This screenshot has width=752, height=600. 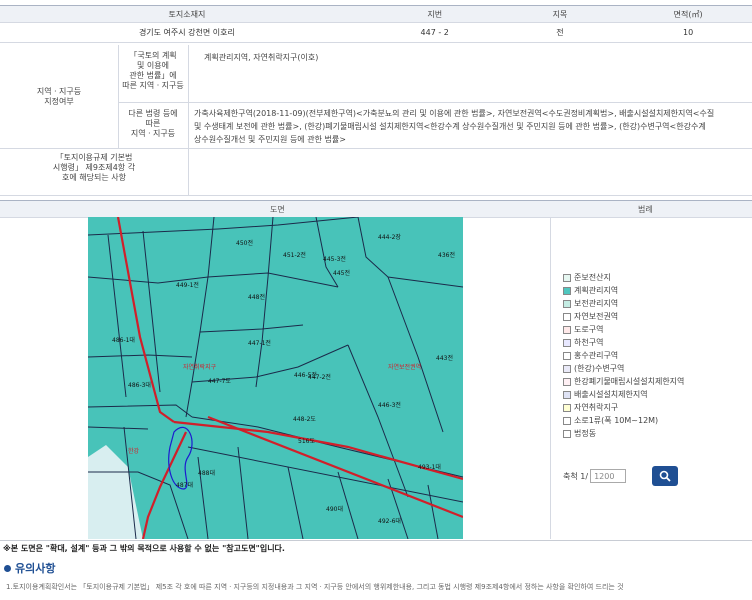 What do you see at coordinates (206, 473) in the screenshot?
I see `parcel-label: 488대` at bounding box center [206, 473].